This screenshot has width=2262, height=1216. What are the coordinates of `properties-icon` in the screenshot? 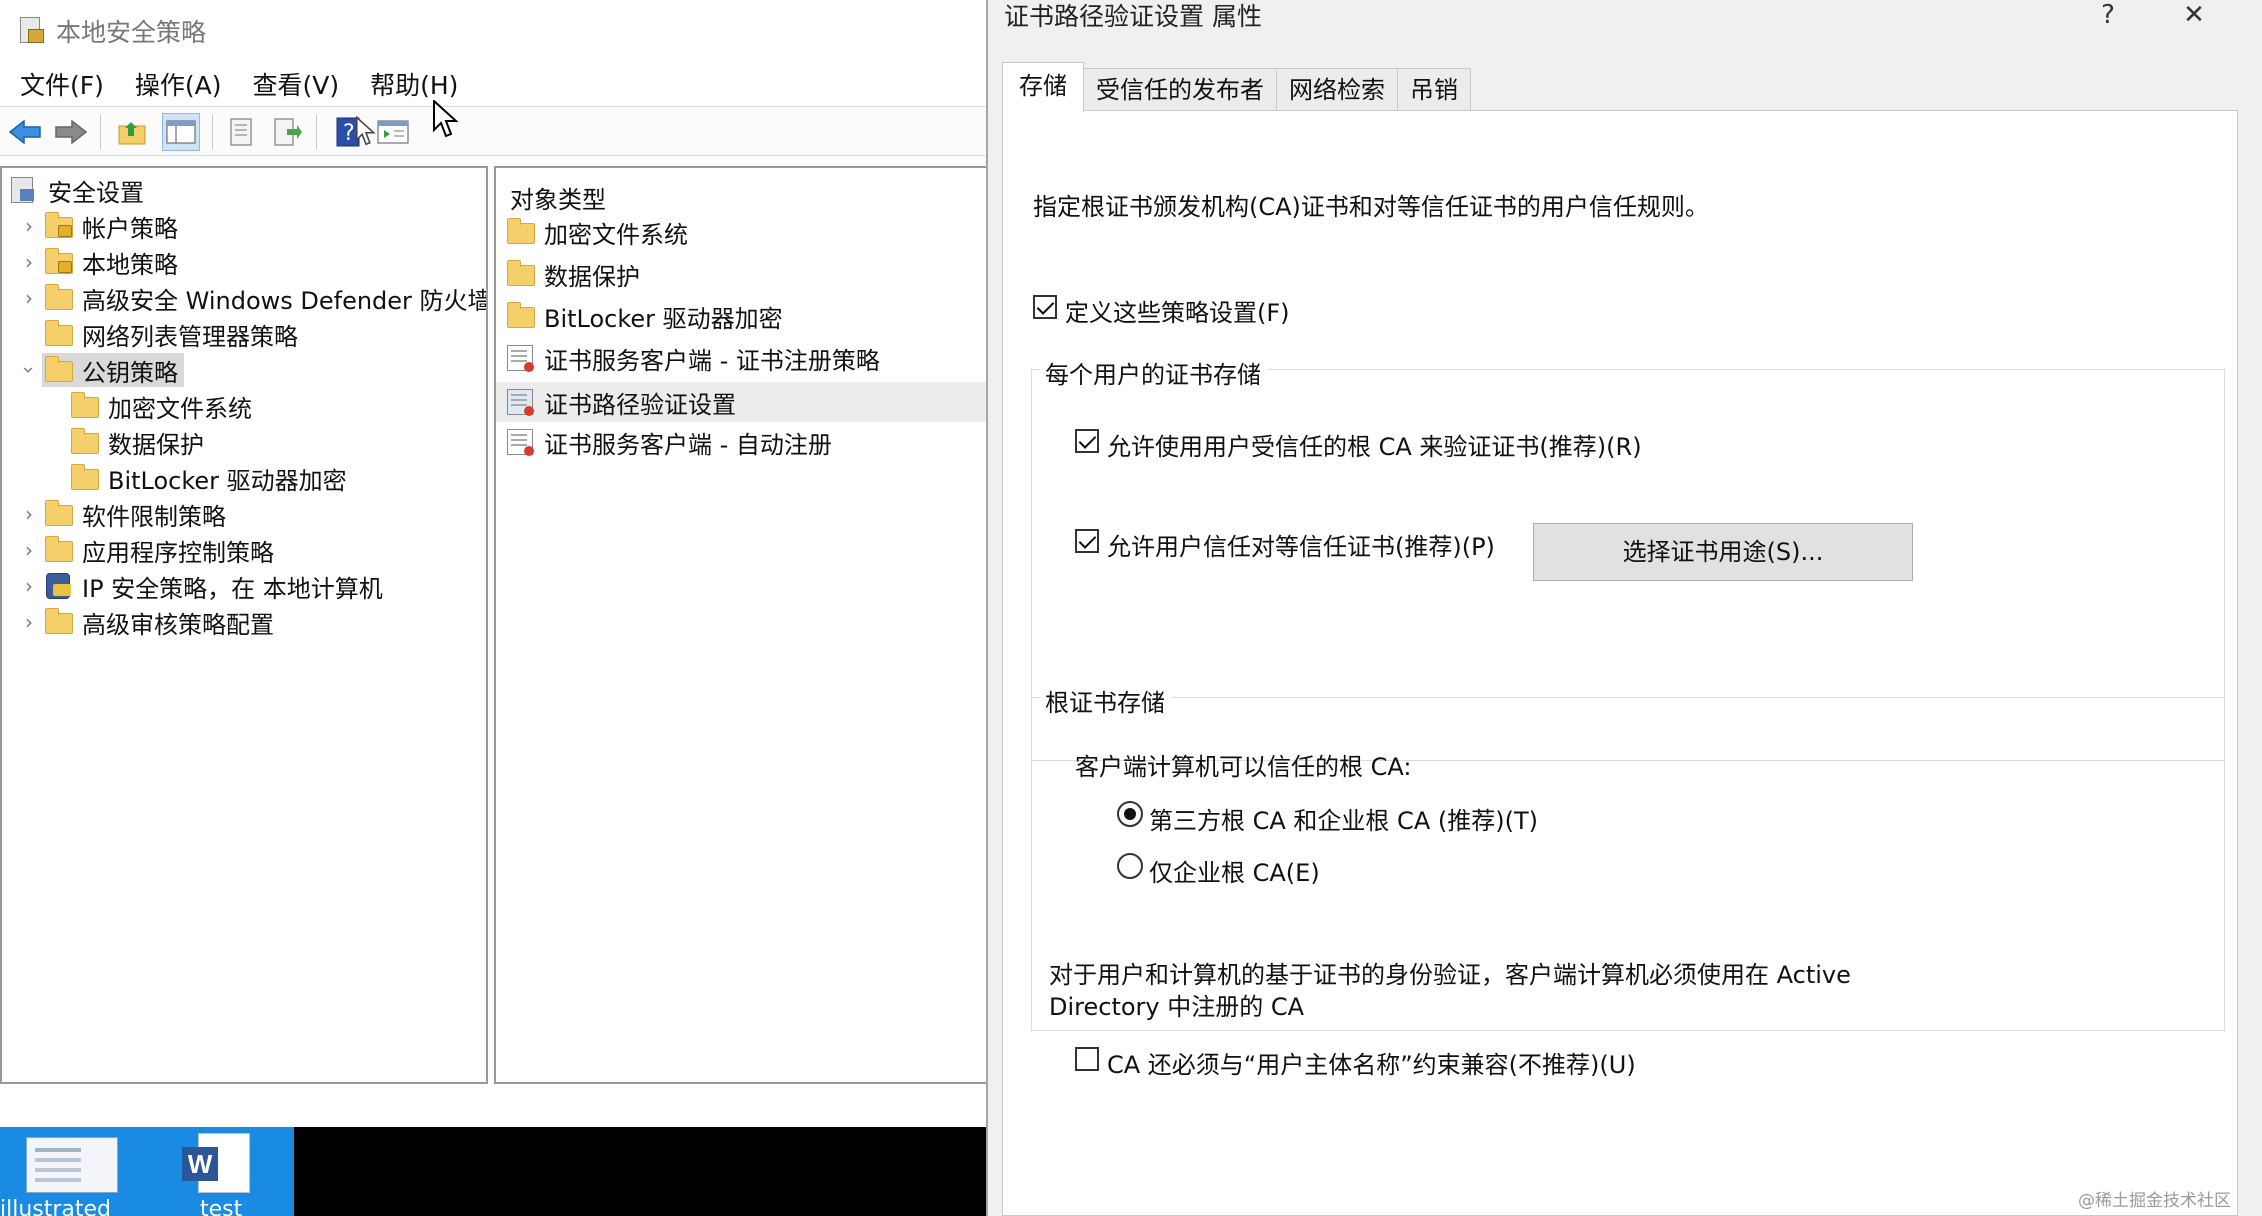 It's located at (241, 132).